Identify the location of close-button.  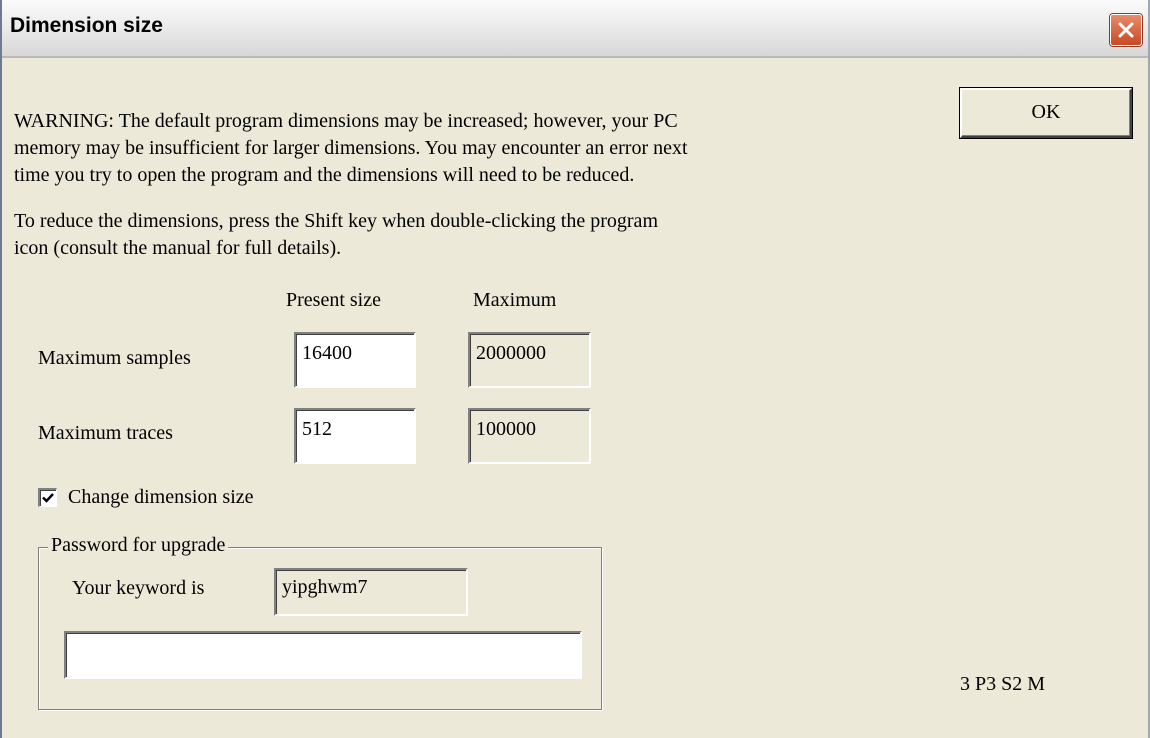
(1126, 30).